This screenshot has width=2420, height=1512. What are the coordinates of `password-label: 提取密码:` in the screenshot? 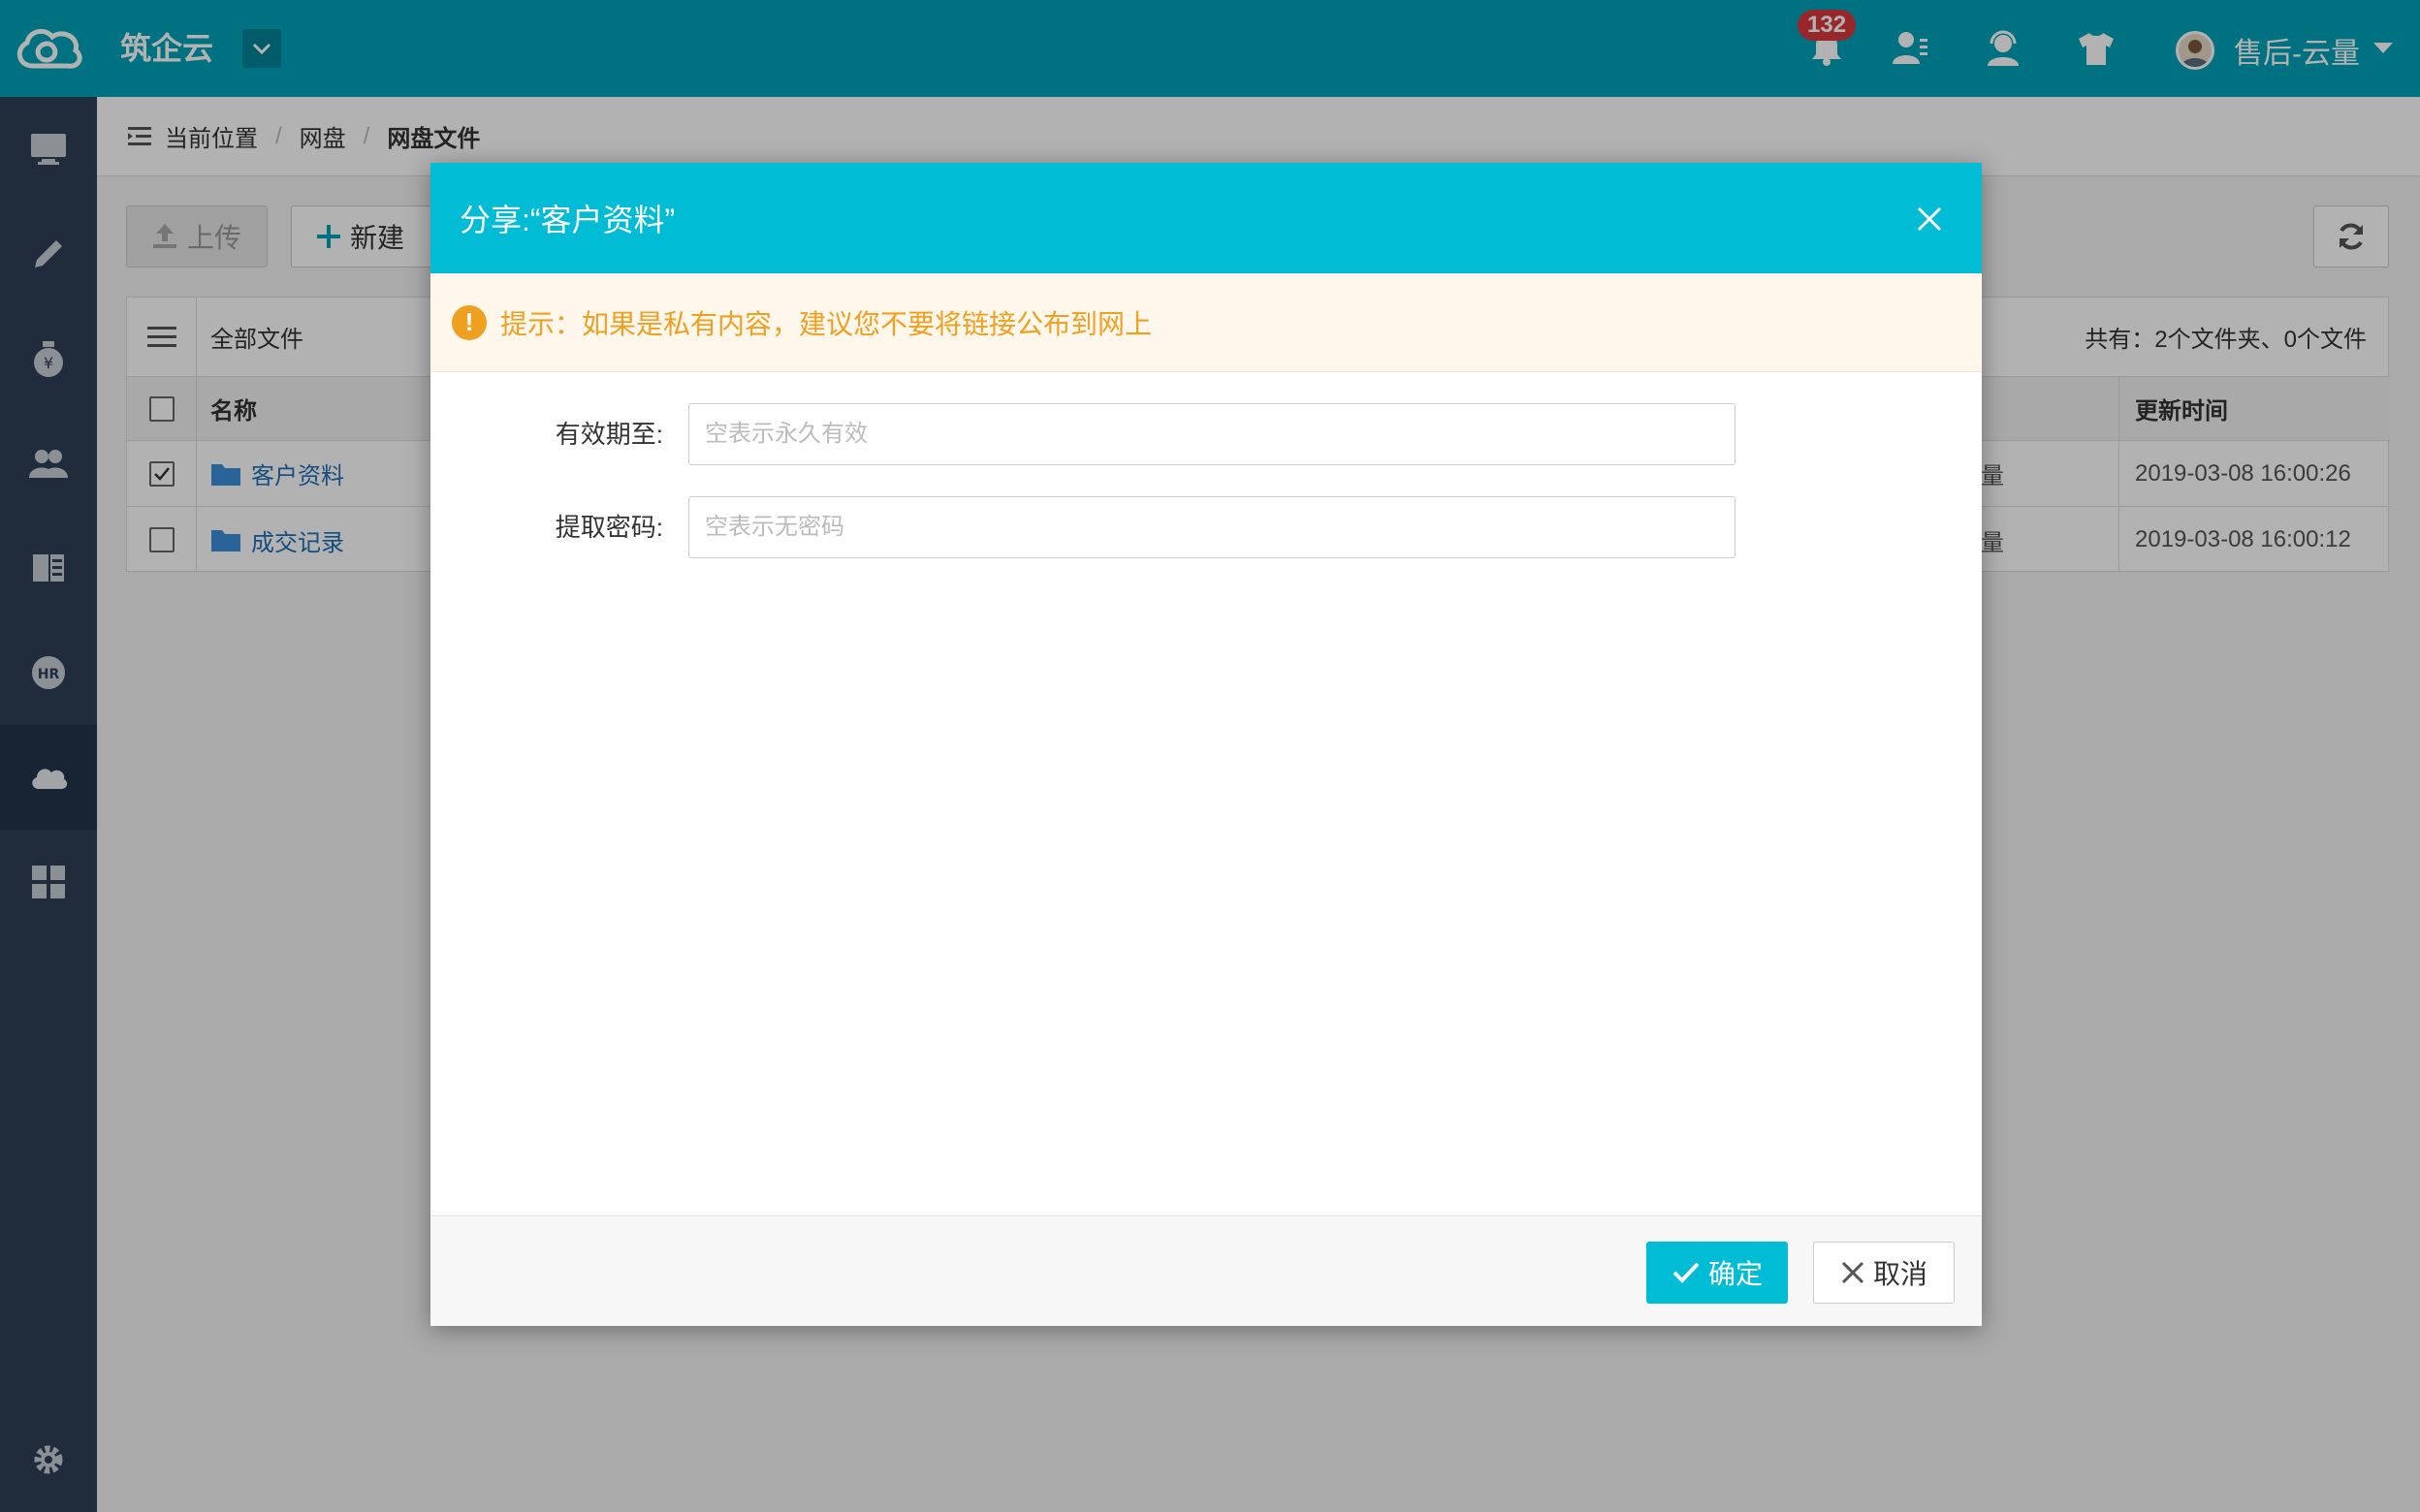 It's located at (609, 527).